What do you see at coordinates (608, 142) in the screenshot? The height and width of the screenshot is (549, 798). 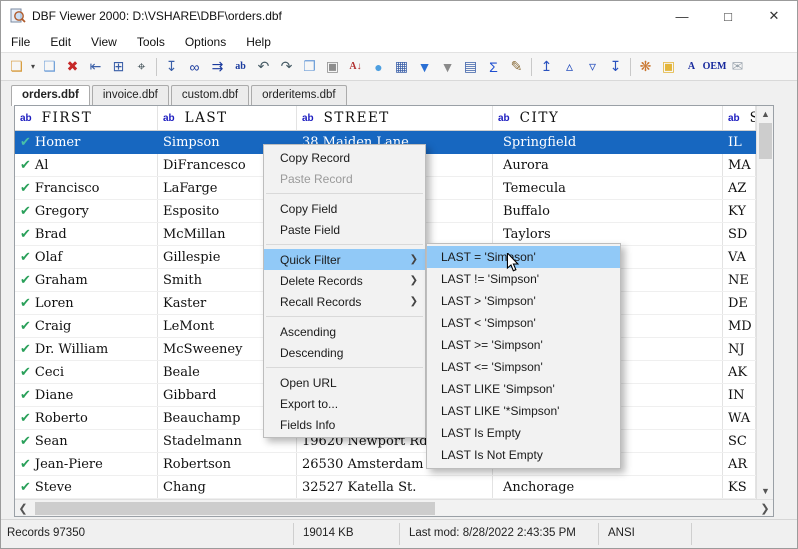 I see `cell-city: Springfield` at bounding box center [608, 142].